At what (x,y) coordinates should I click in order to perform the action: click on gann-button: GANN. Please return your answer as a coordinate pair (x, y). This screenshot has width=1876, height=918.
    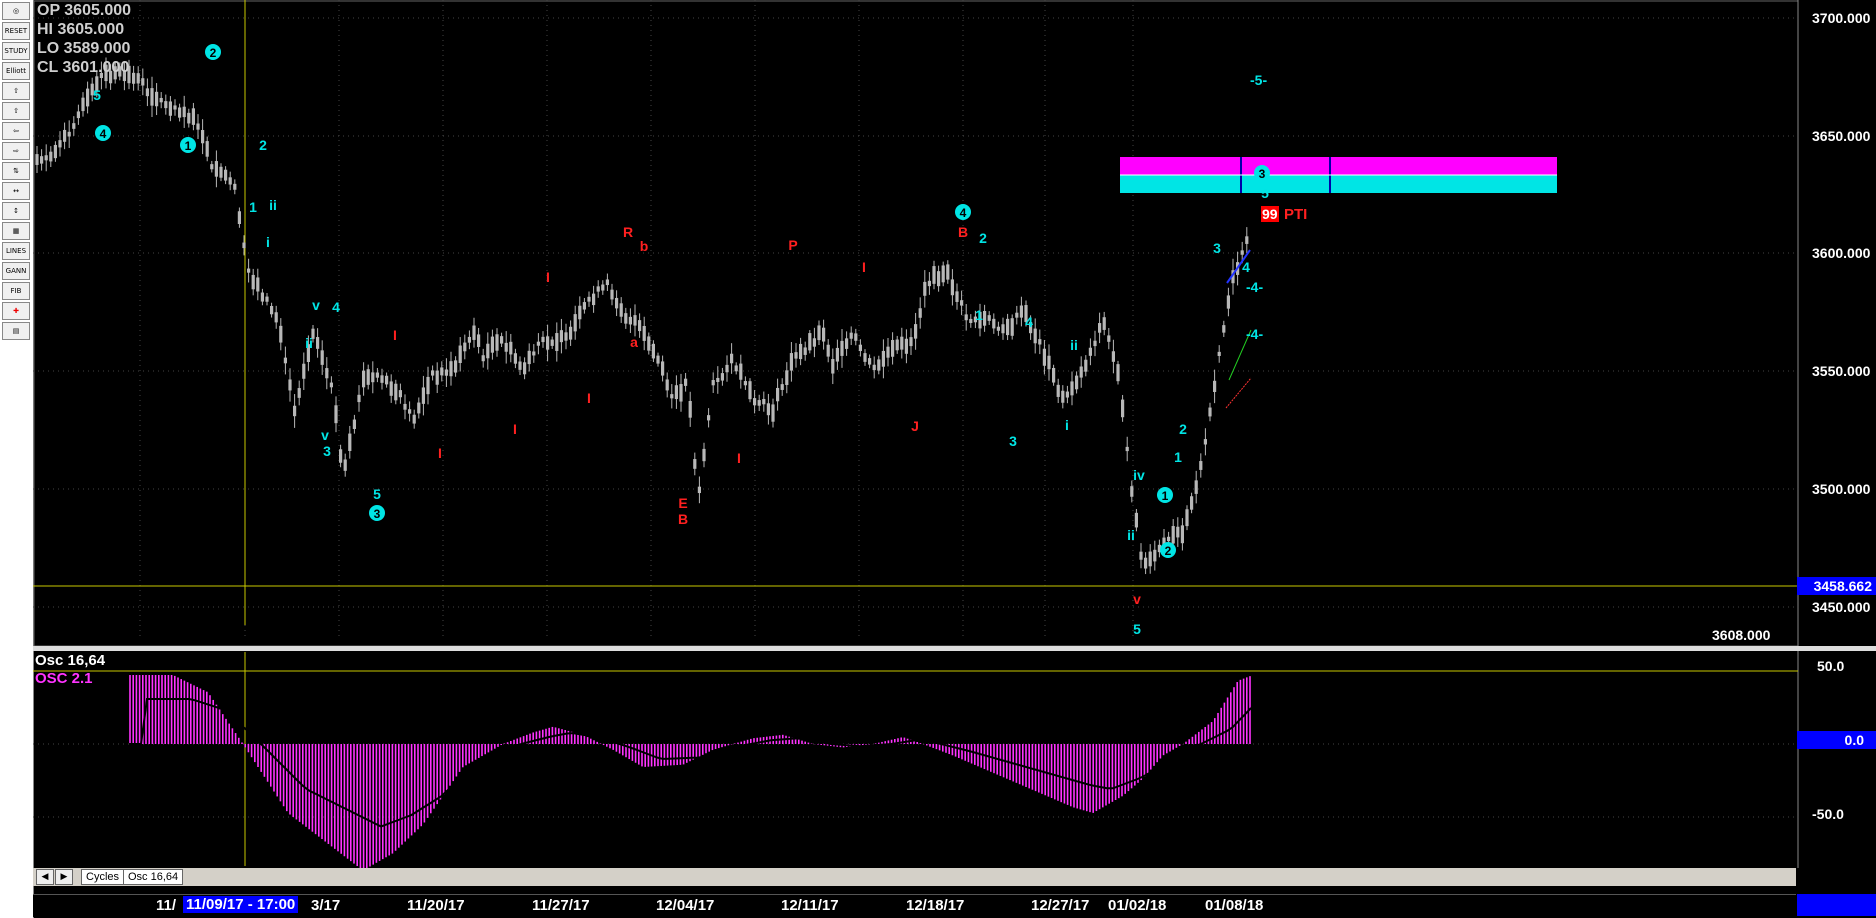
    Looking at the image, I should click on (16, 271).